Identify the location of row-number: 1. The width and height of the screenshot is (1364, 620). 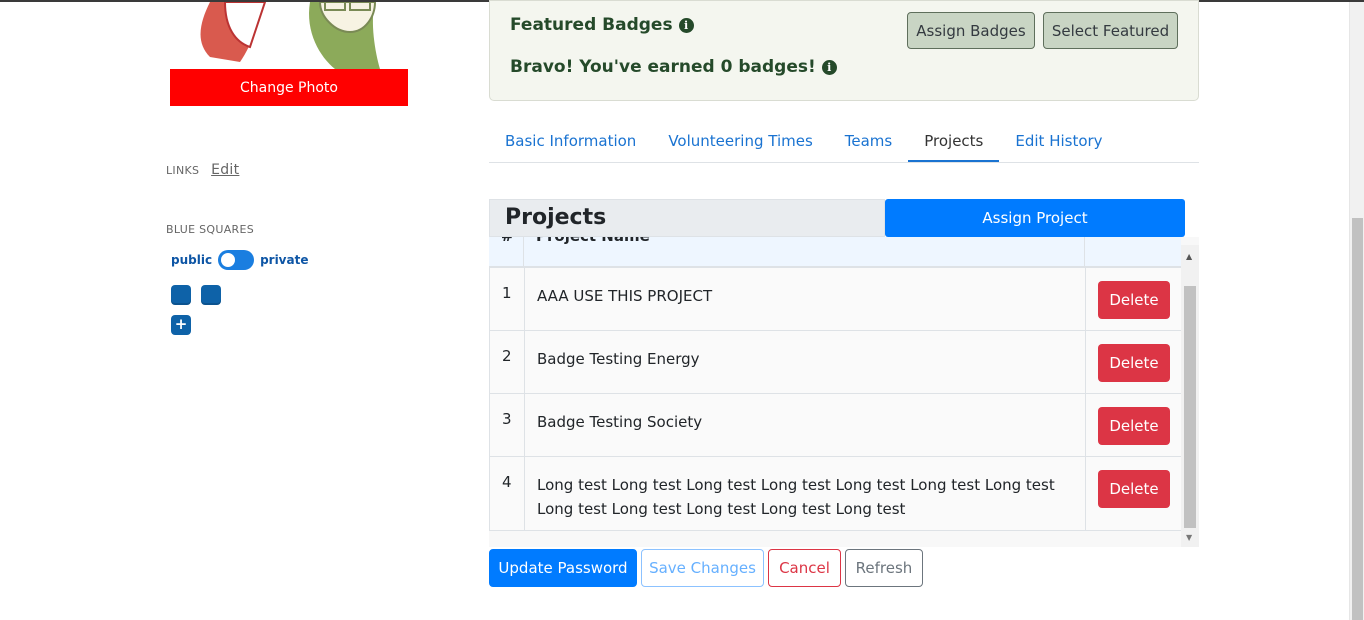
(507, 293).